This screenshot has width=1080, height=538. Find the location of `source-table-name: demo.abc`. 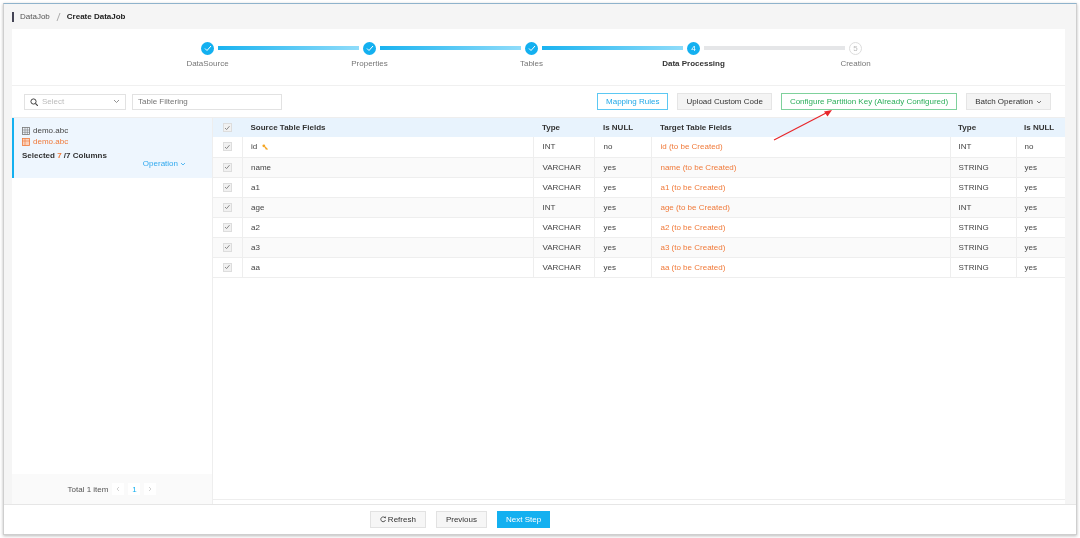

source-table-name: demo.abc is located at coordinates (51, 130).